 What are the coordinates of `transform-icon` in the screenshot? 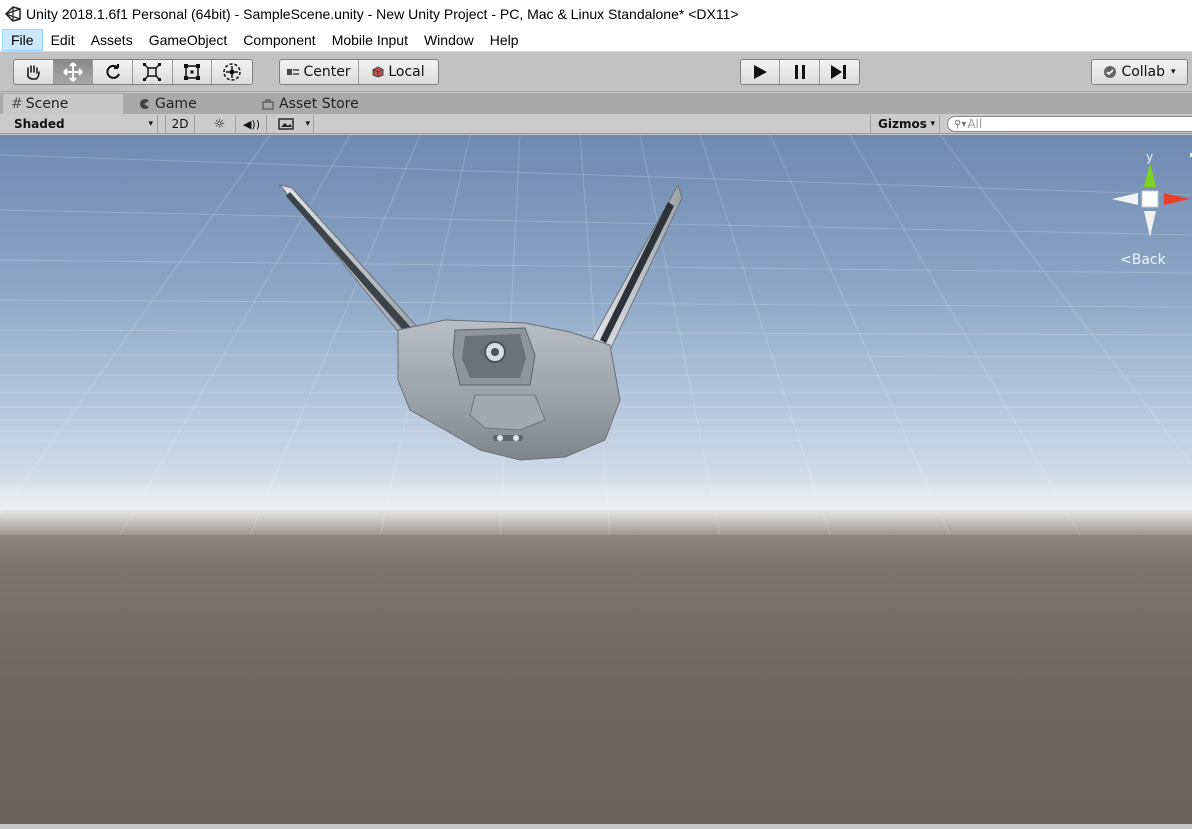 It's located at (232, 72).